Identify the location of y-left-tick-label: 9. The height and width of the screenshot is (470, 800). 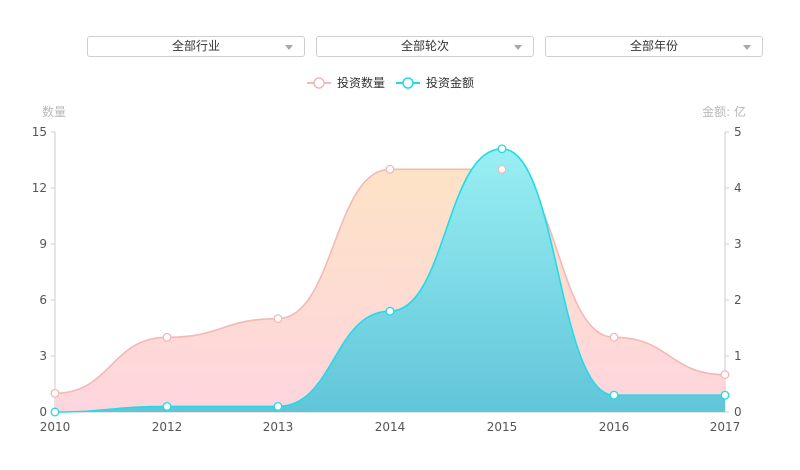
(43, 244).